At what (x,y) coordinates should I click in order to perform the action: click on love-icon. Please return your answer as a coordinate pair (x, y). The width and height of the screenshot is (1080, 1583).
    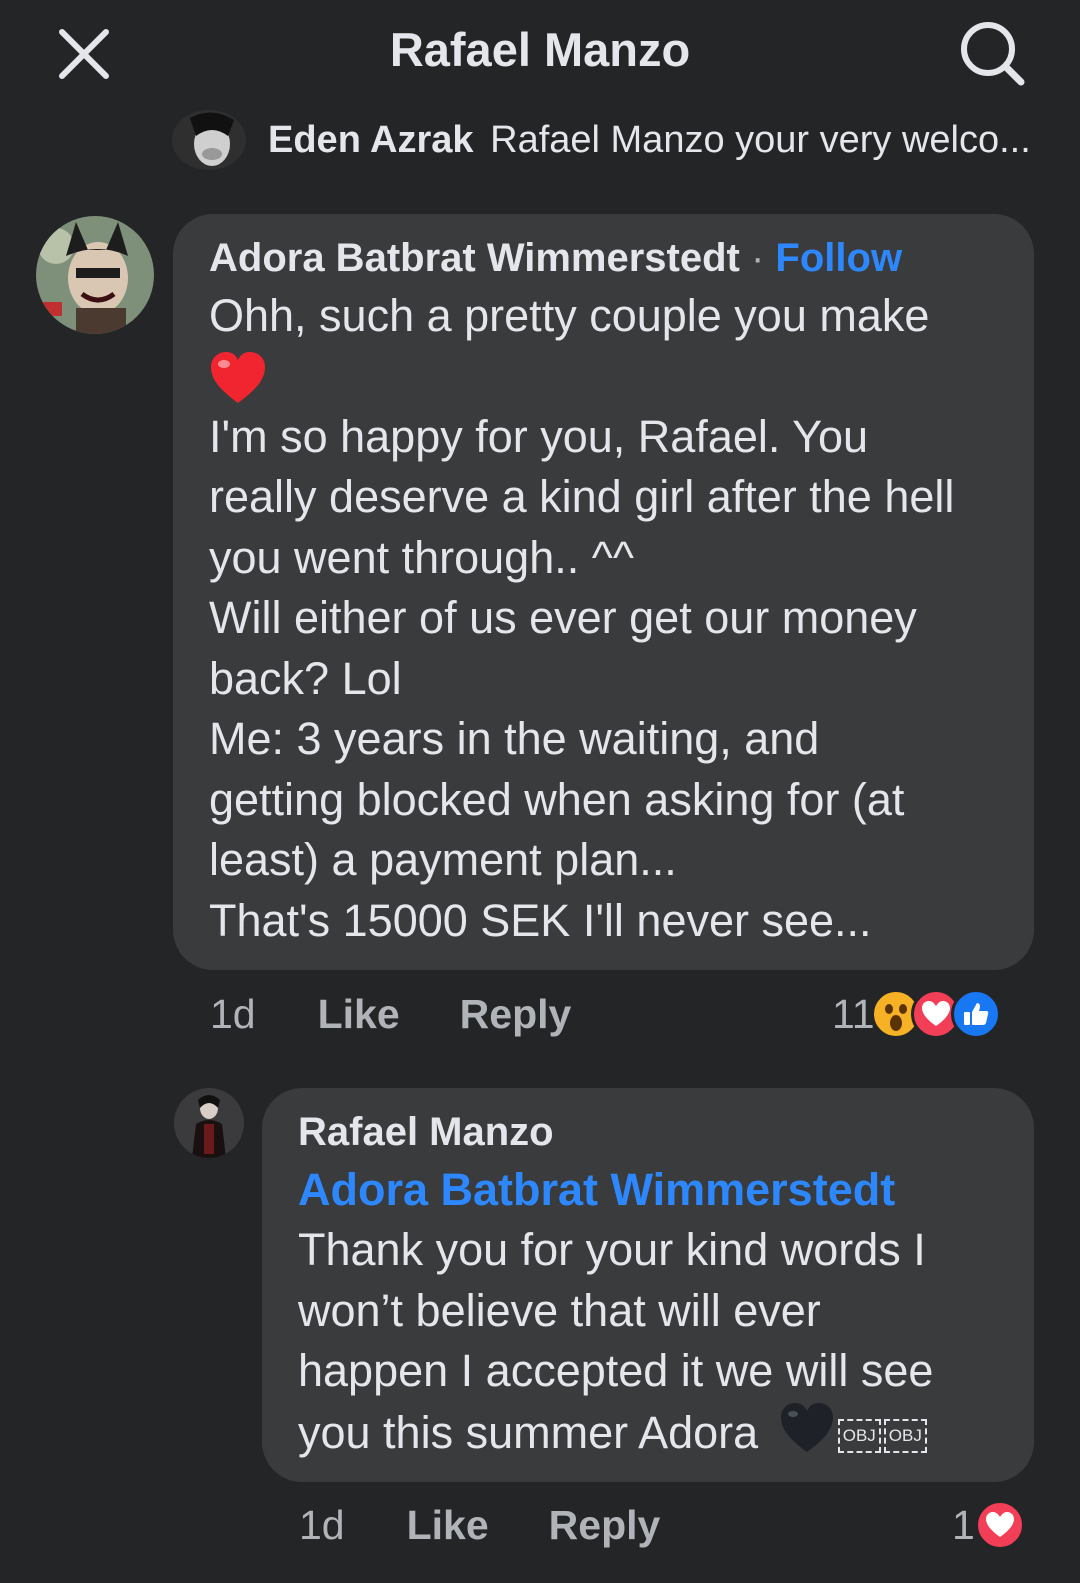
    Looking at the image, I should click on (999, 1525).